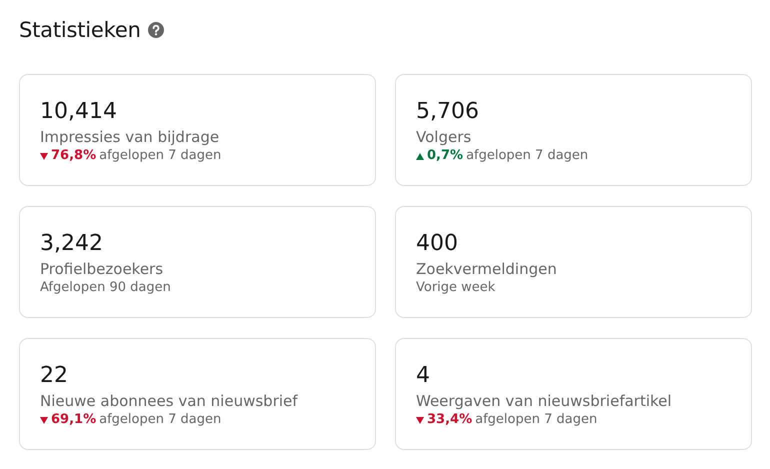  I want to click on change-percentage: 69,1%, so click(73, 420).